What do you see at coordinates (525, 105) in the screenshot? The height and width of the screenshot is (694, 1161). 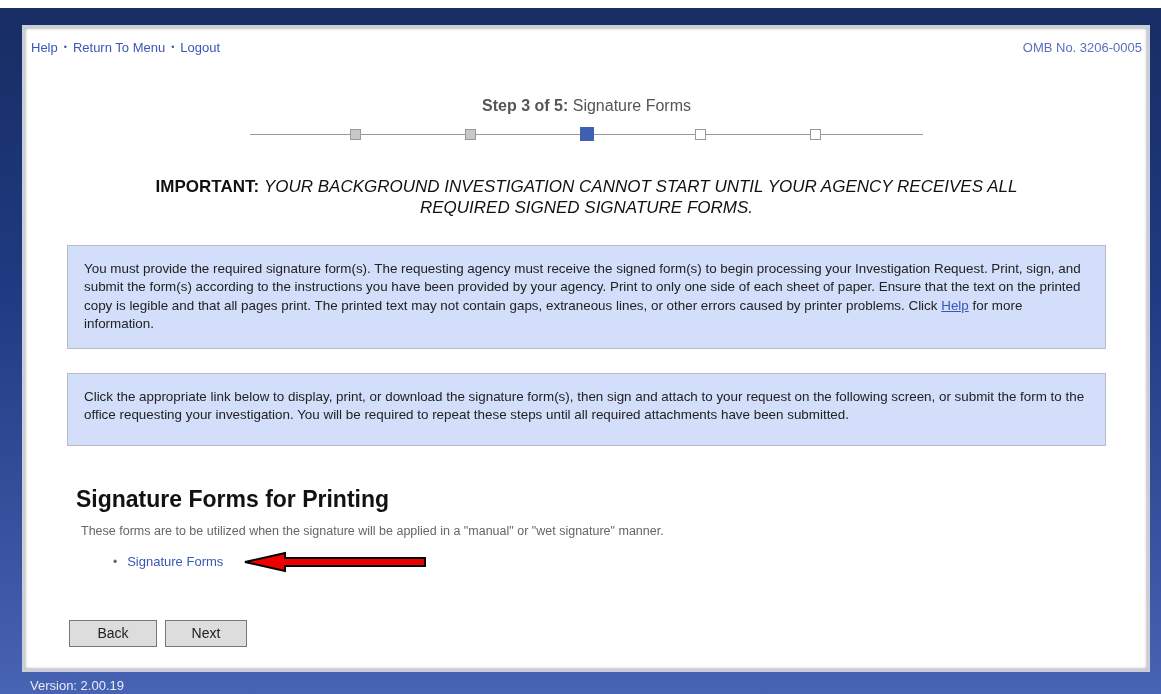 I see `step-label: Step 3 of 5:` at bounding box center [525, 105].